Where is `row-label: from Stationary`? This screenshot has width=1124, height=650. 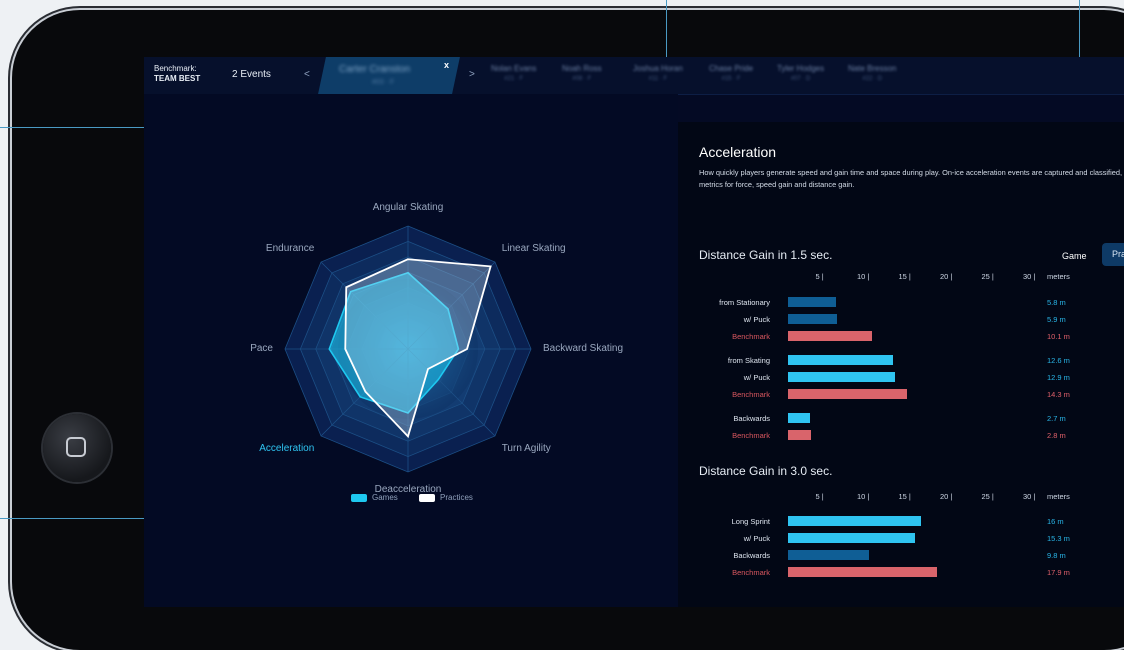
row-label: from Stationary is located at coordinates (744, 302).